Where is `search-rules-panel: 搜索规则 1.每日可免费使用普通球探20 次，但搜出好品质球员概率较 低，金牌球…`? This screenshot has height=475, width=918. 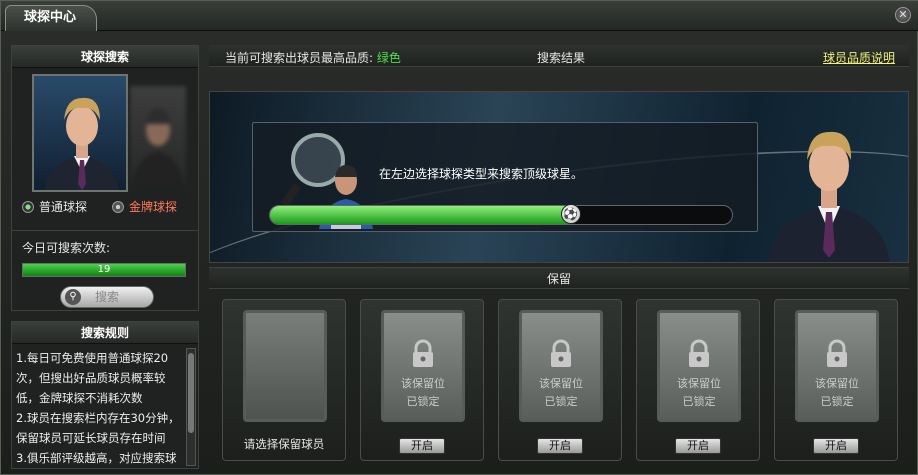
search-rules-panel: 搜索规则 1.每日可免费使用普通球探20 次，但搜出好品质球员概率较 低，金牌球… is located at coordinates (105, 395).